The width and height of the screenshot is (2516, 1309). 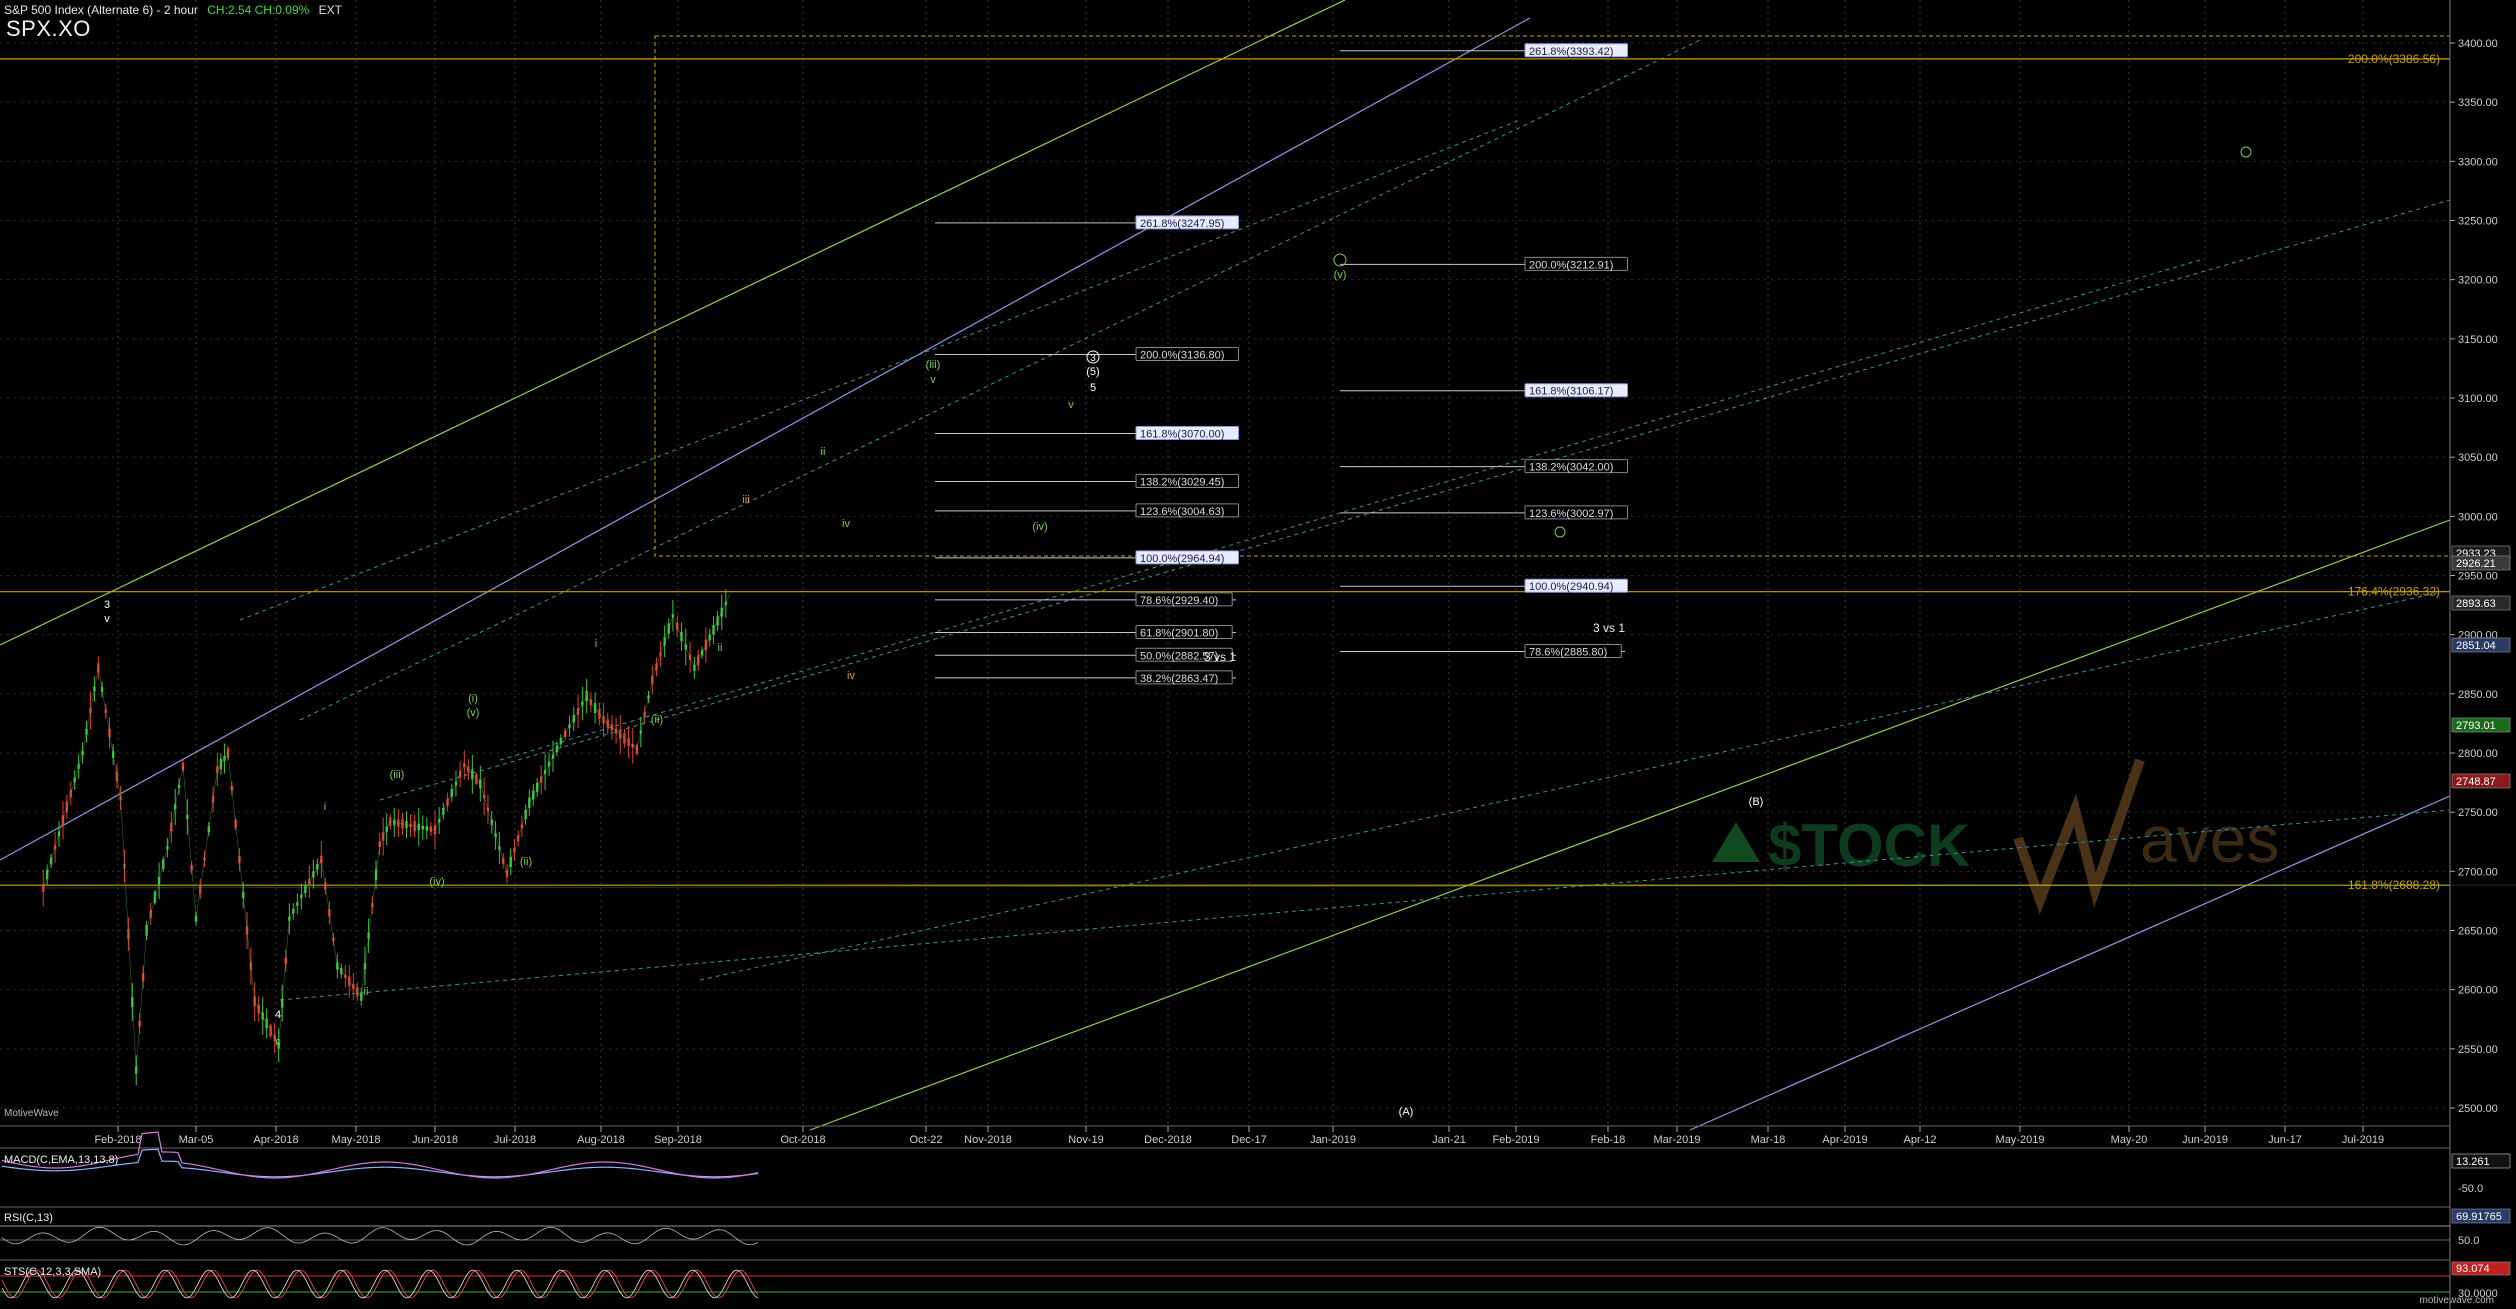 What do you see at coordinates (1608, 1140) in the screenshot?
I see `time-axis-label: Feb-18` at bounding box center [1608, 1140].